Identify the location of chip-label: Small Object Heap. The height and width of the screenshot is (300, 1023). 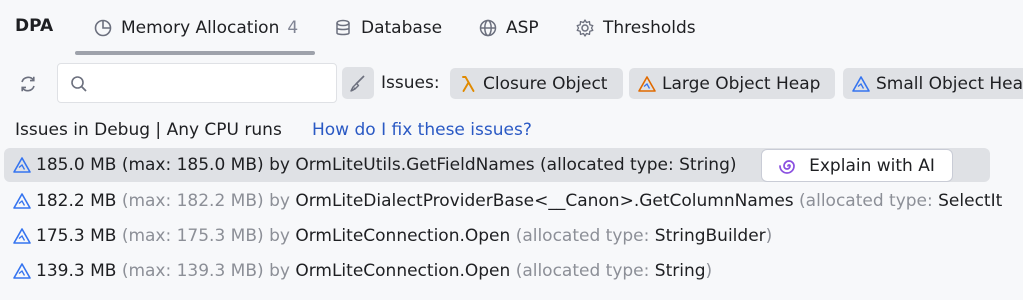
(949, 83).